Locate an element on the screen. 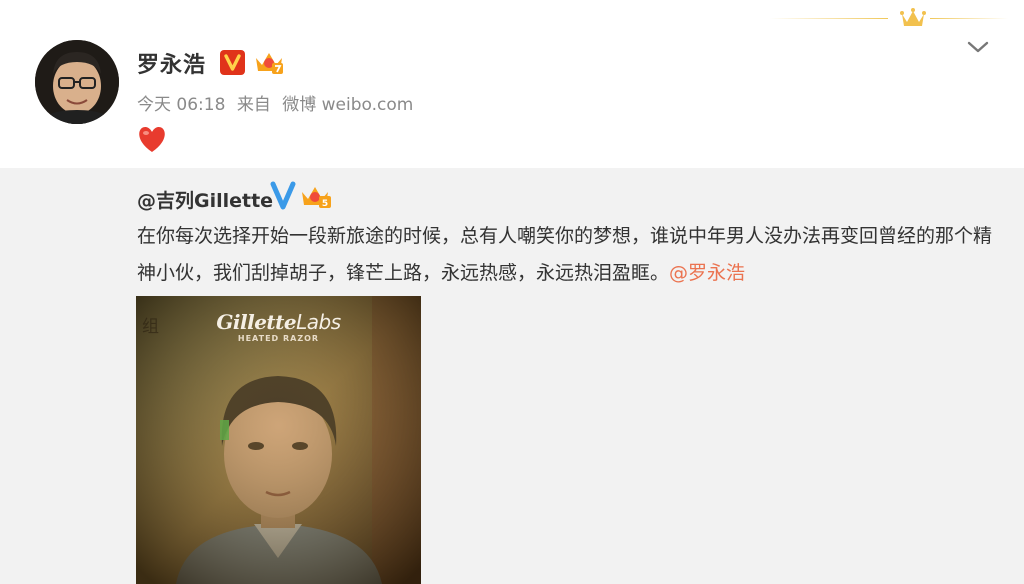 This screenshot has width=1024, height=584. mention-link: @罗永浩 is located at coordinates (707, 273).